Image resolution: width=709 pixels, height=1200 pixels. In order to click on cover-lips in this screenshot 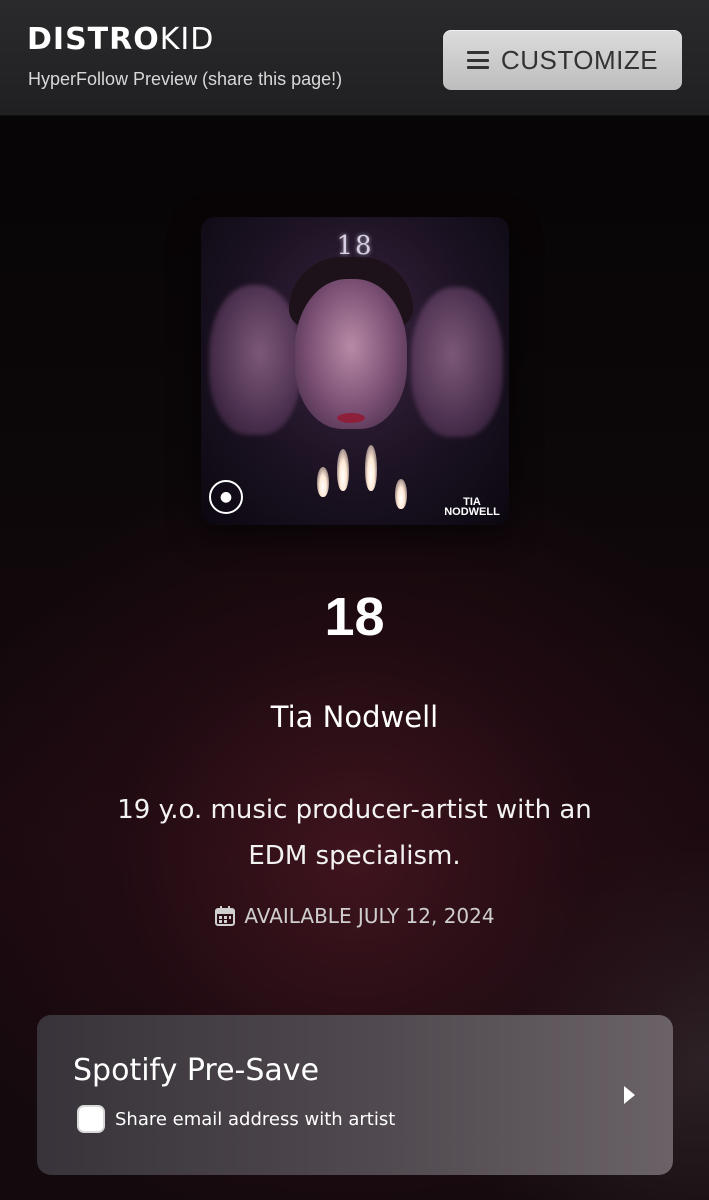, I will do `click(351, 418)`.